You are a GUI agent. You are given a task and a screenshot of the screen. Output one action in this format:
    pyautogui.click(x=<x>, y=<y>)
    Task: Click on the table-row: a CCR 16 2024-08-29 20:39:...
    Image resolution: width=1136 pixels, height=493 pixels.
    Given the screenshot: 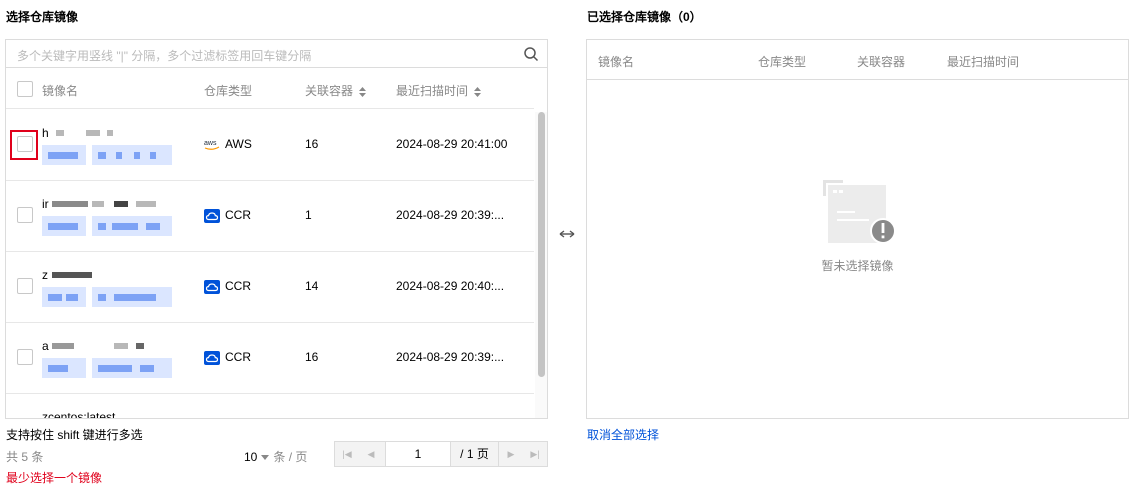 What is the action you would take?
    pyautogui.click(x=270, y=358)
    